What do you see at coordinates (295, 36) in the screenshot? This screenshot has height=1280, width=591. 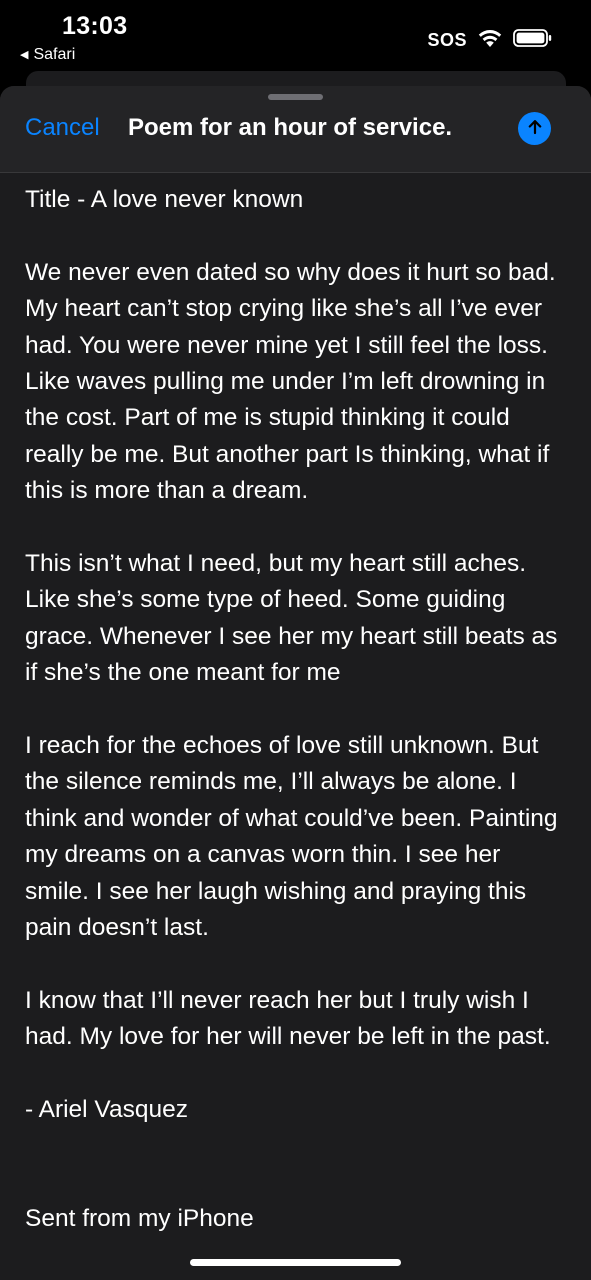 I see `status-bar: 13:03 ◀ Safari SOS` at bounding box center [295, 36].